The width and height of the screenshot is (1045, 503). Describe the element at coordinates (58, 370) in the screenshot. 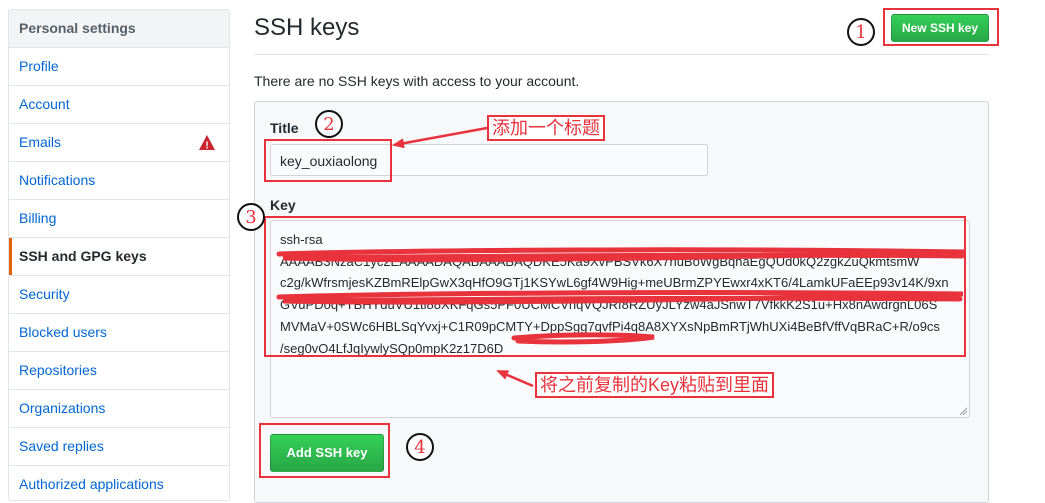

I see `sidebar-item-label: Repositories` at that location.